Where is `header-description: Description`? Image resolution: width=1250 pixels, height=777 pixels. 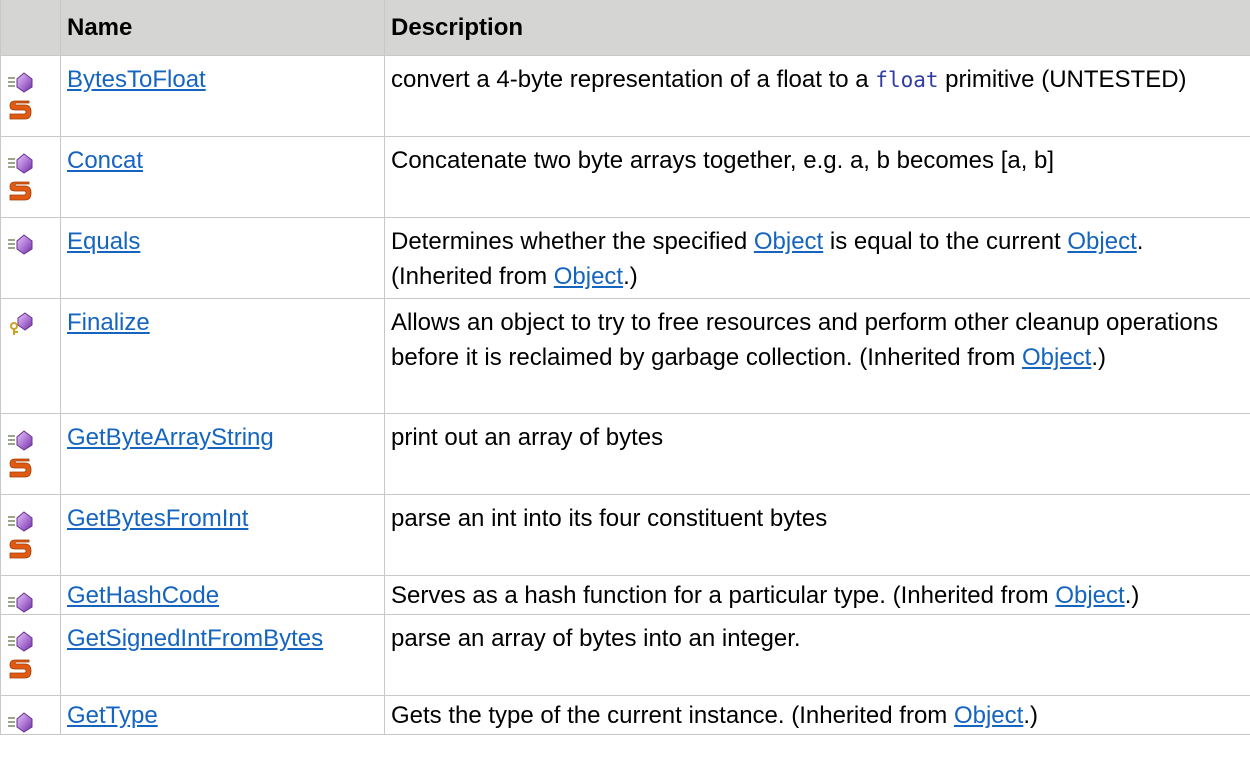 header-description: Description is located at coordinates (817, 28).